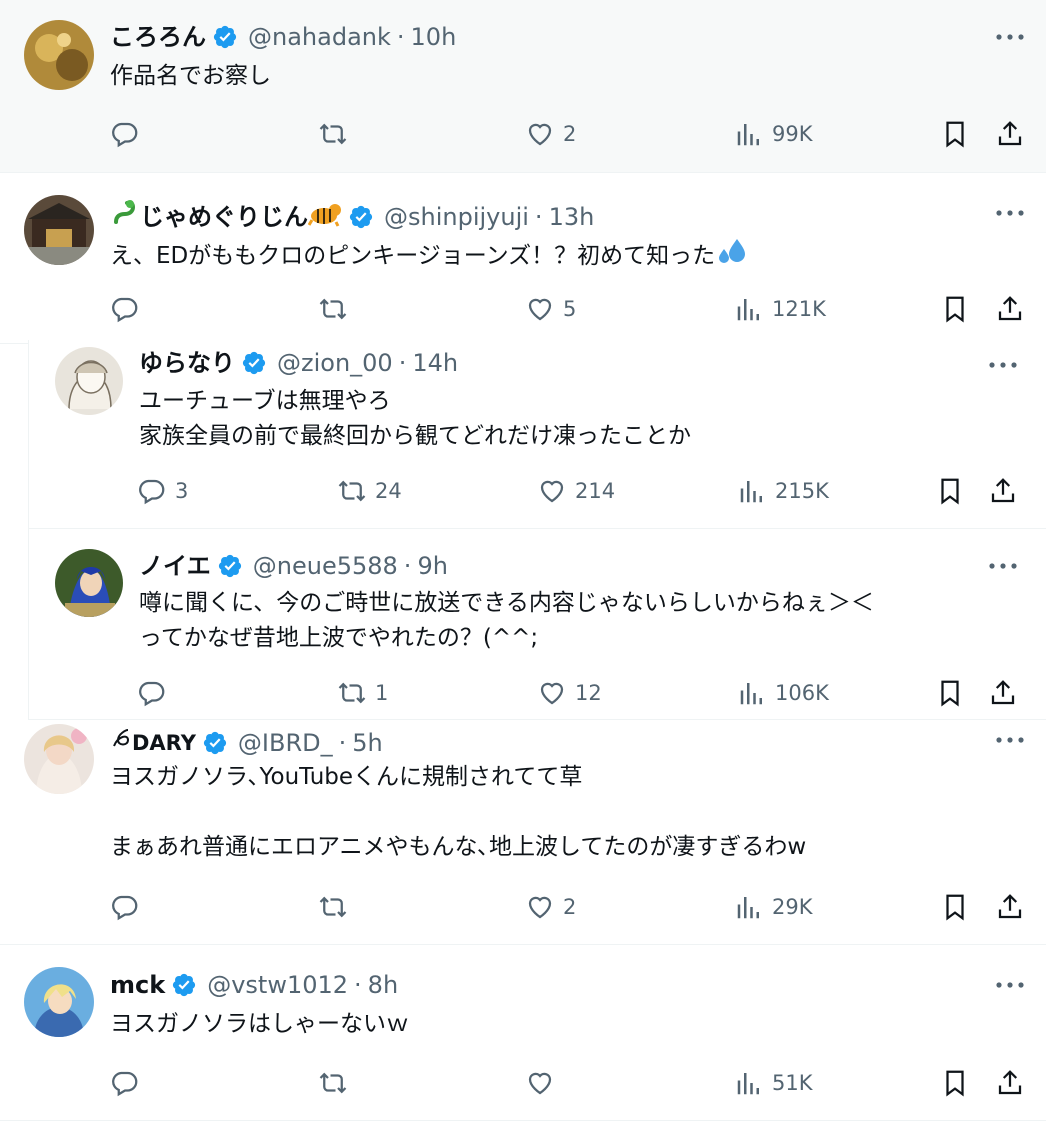 This screenshot has width=1046, height=1125. I want to click on action-bar: 3 24 214 215K, so click(537, 491).